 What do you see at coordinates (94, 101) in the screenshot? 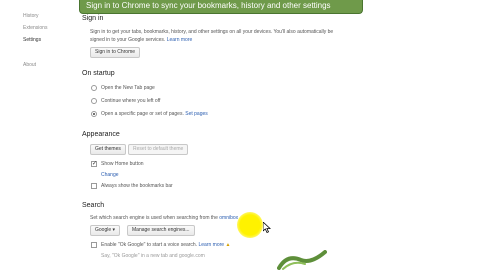
I see `startup-continue-radio` at bounding box center [94, 101].